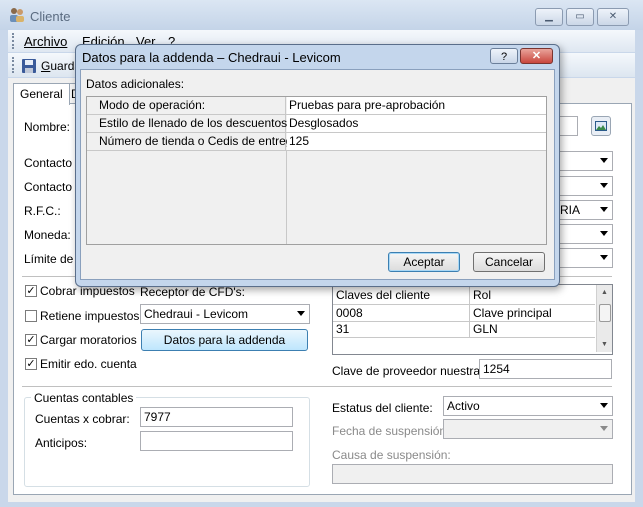 Image resolution: width=643 pixels, height=507 pixels. I want to click on property-label: Estilo de llenado de los descuentos:, so click(188, 123).